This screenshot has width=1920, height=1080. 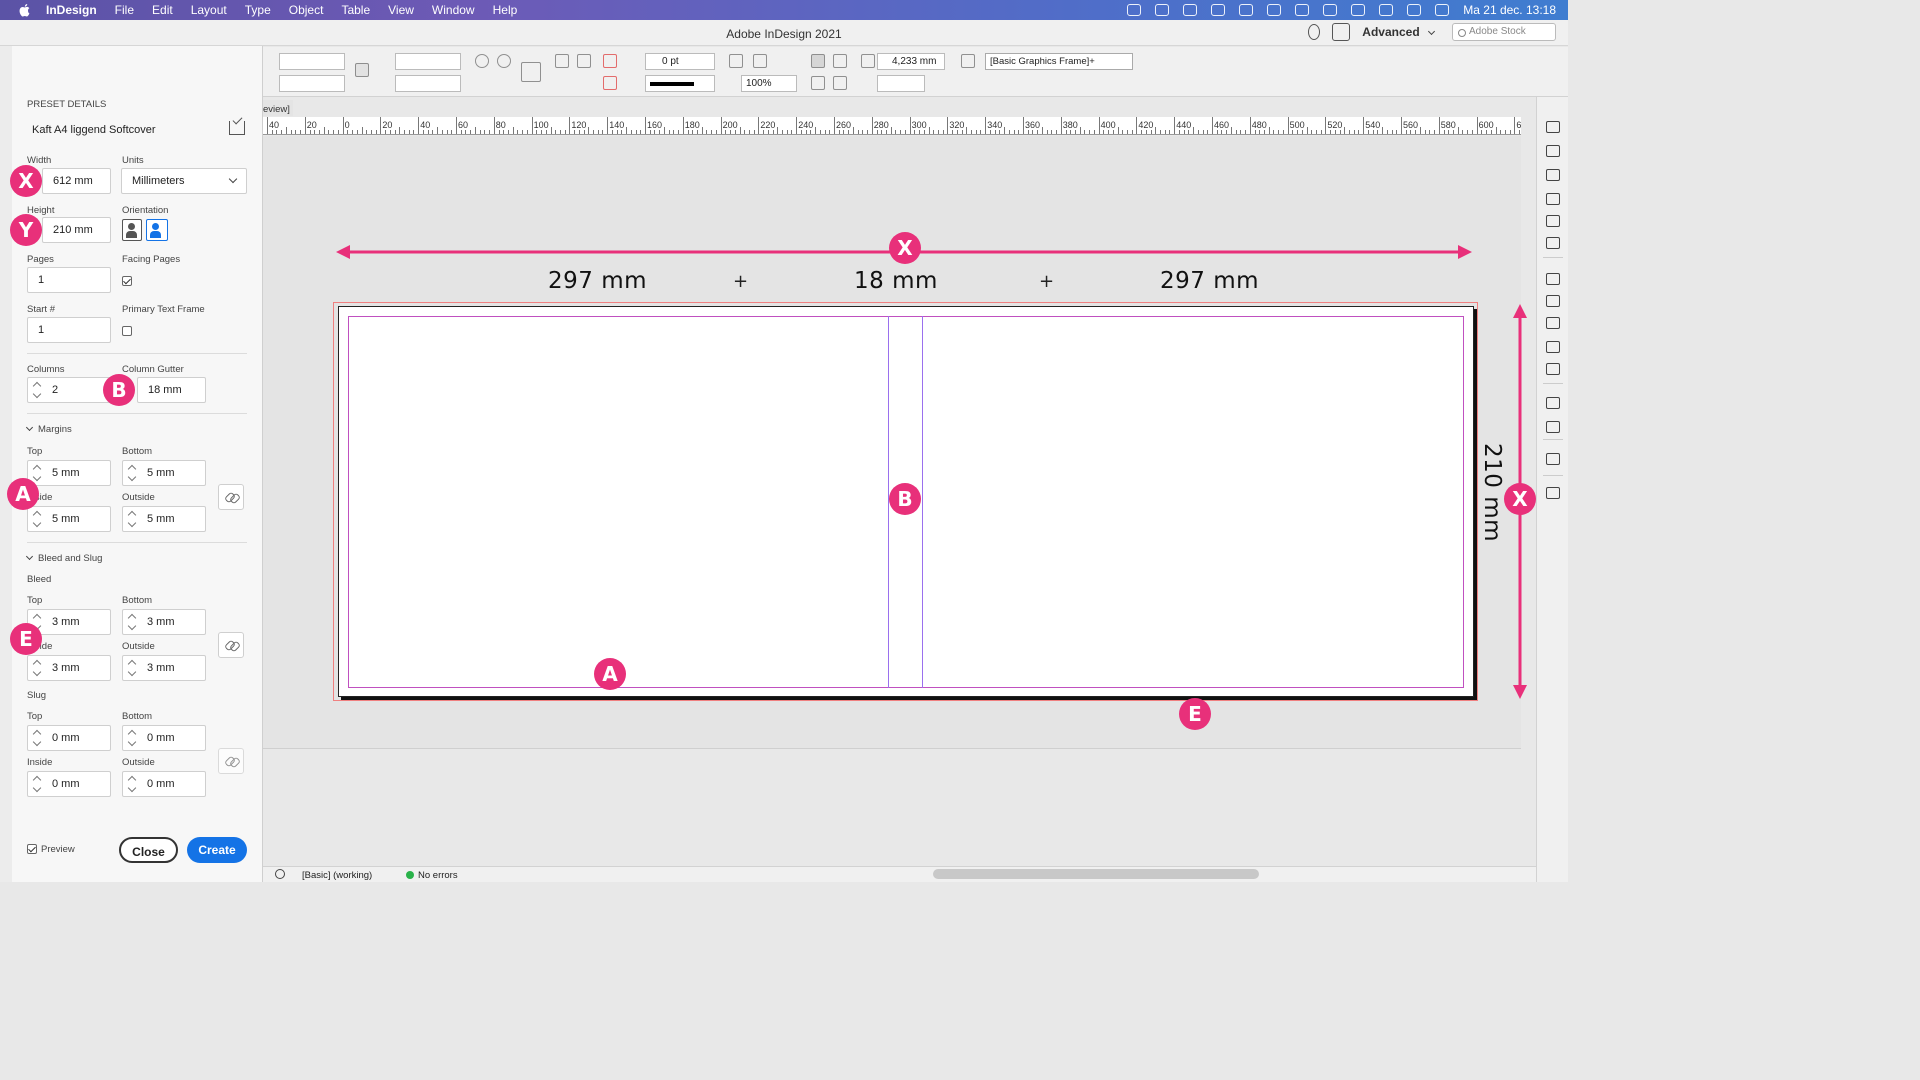 I want to click on units-label: Units, so click(x=133, y=160).